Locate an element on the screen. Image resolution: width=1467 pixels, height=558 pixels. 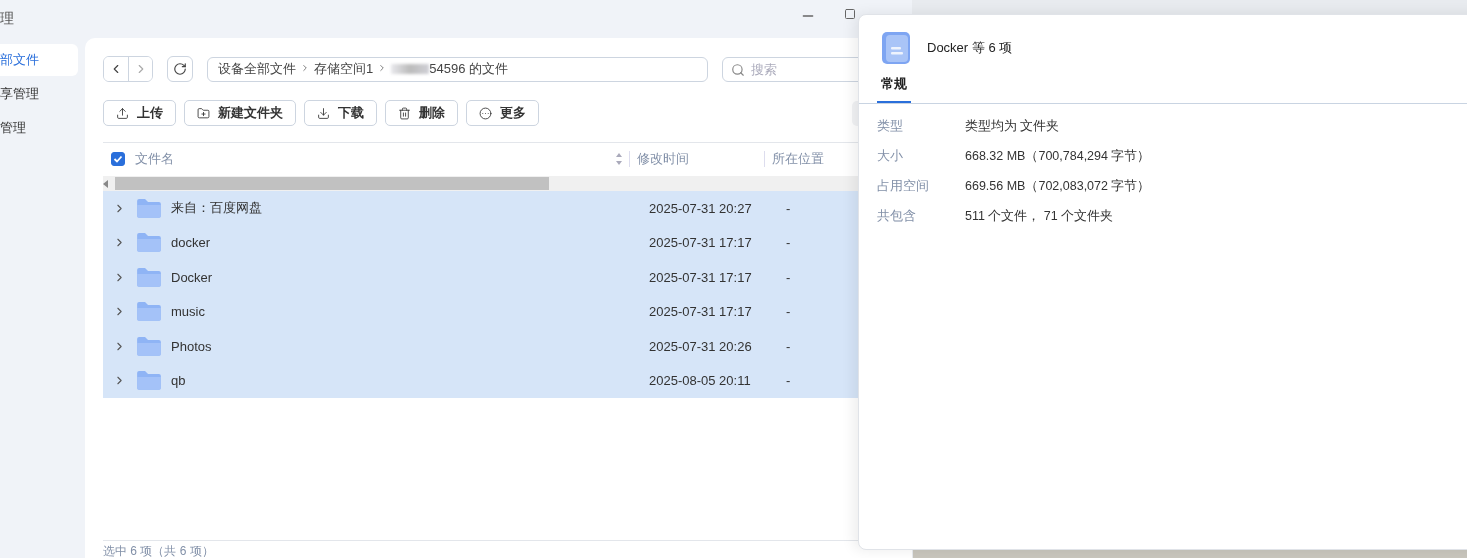
property-label: 占用空间 is located at coordinates (903, 186).